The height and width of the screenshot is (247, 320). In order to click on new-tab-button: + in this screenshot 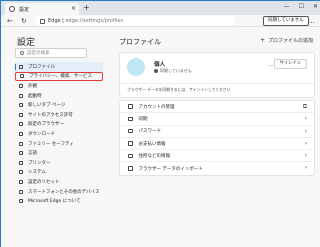, I will do `click(86, 8)`.